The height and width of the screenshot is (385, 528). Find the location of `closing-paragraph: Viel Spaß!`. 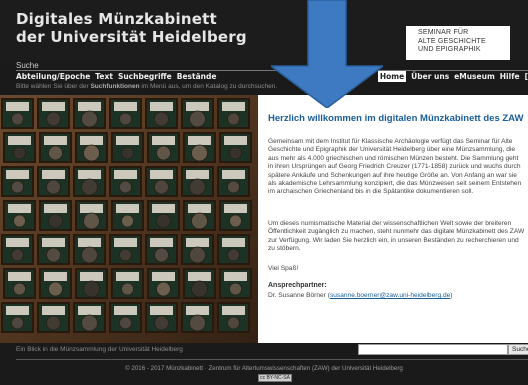

closing-paragraph: Viel Spaß! is located at coordinates (283, 268).